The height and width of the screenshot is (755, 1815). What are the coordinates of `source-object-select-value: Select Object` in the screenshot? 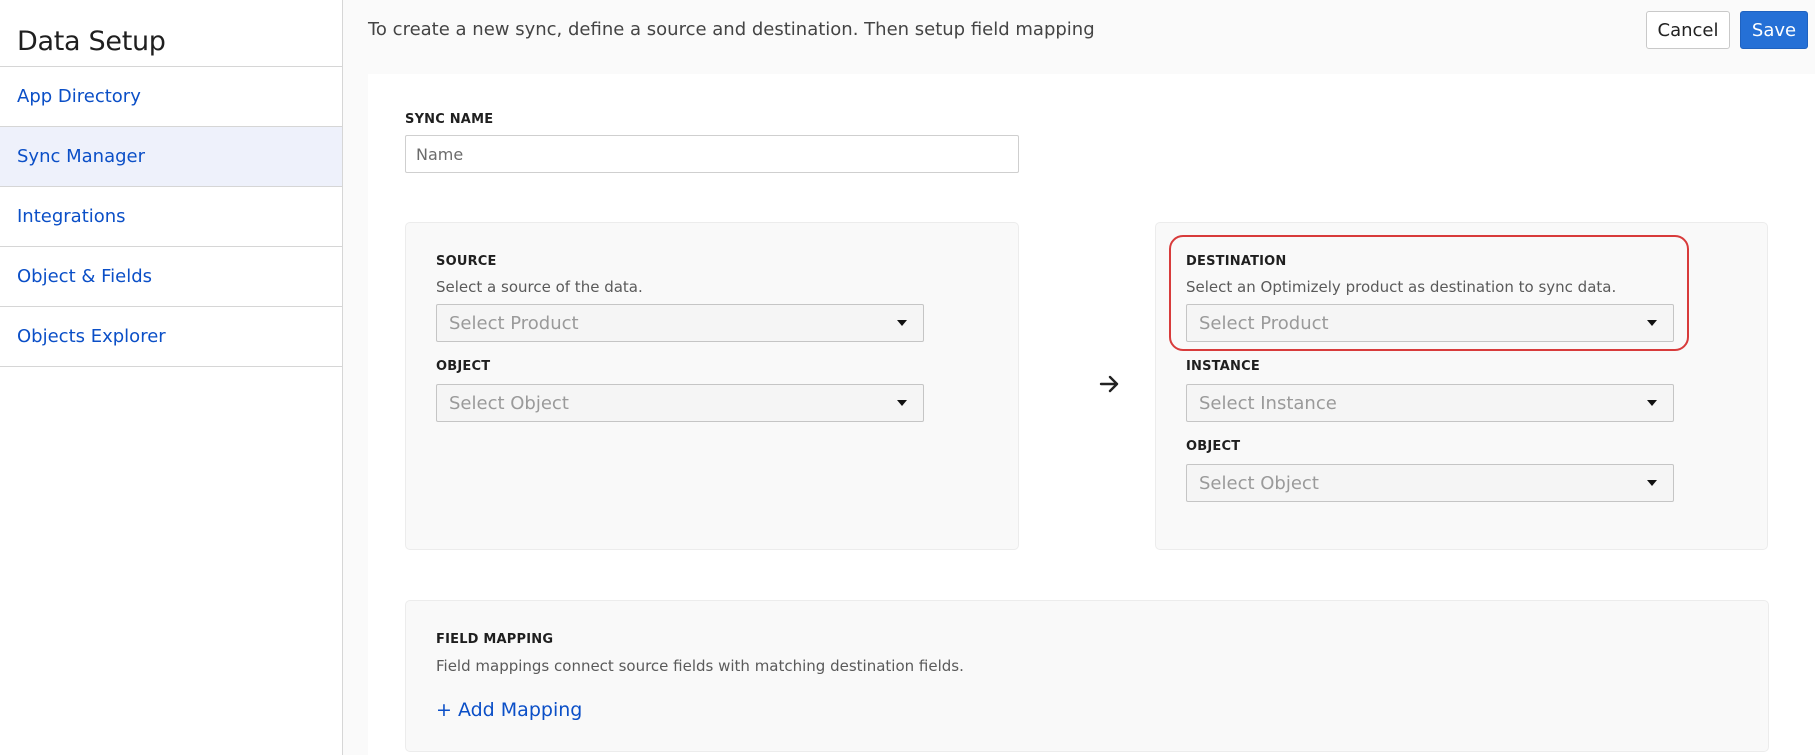 It's located at (509, 403).